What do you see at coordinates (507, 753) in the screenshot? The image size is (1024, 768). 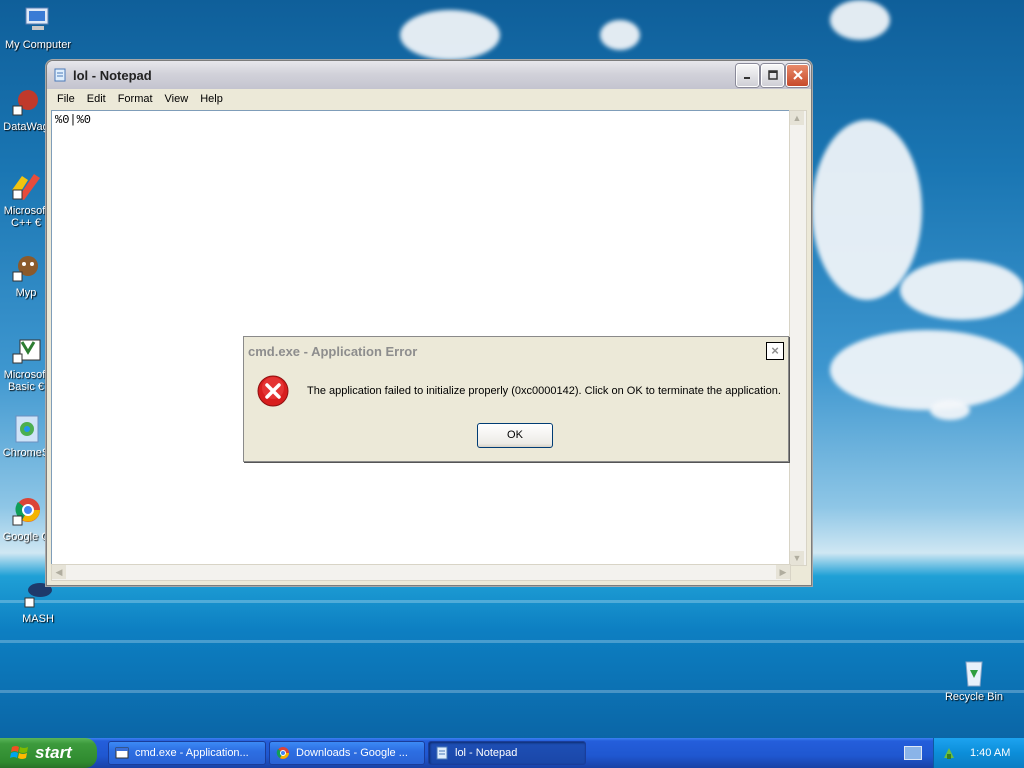 I see `task-notepad: lol - Notepad` at bounding box center [507, 753].